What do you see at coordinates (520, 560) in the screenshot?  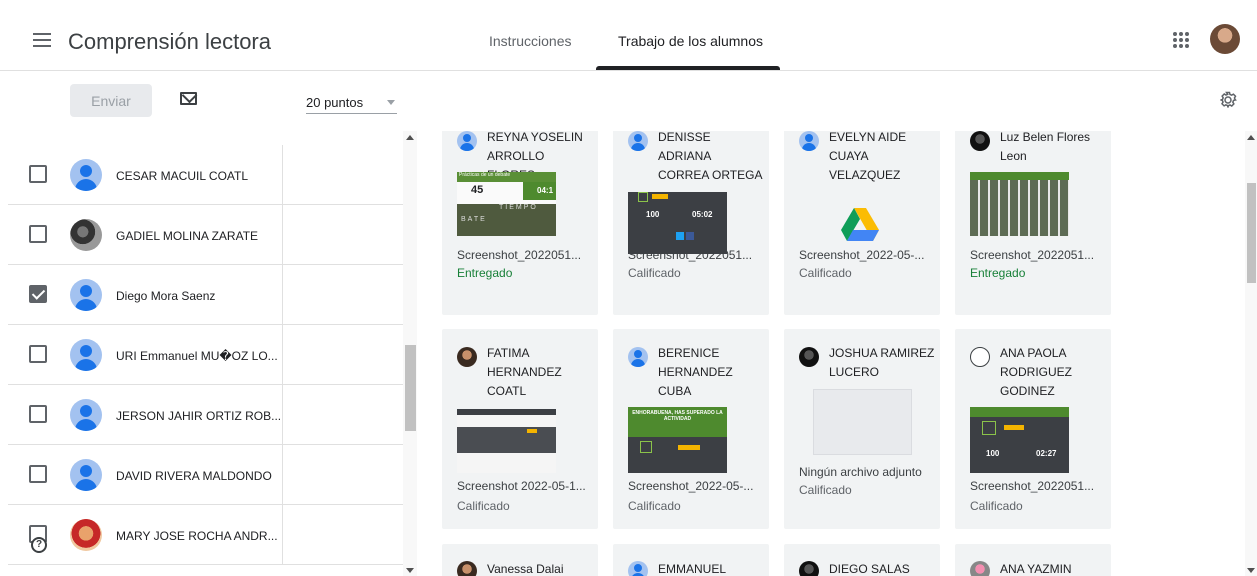 I see `submission-card: Vanessa Dalai` at bounding box center [520, 560].